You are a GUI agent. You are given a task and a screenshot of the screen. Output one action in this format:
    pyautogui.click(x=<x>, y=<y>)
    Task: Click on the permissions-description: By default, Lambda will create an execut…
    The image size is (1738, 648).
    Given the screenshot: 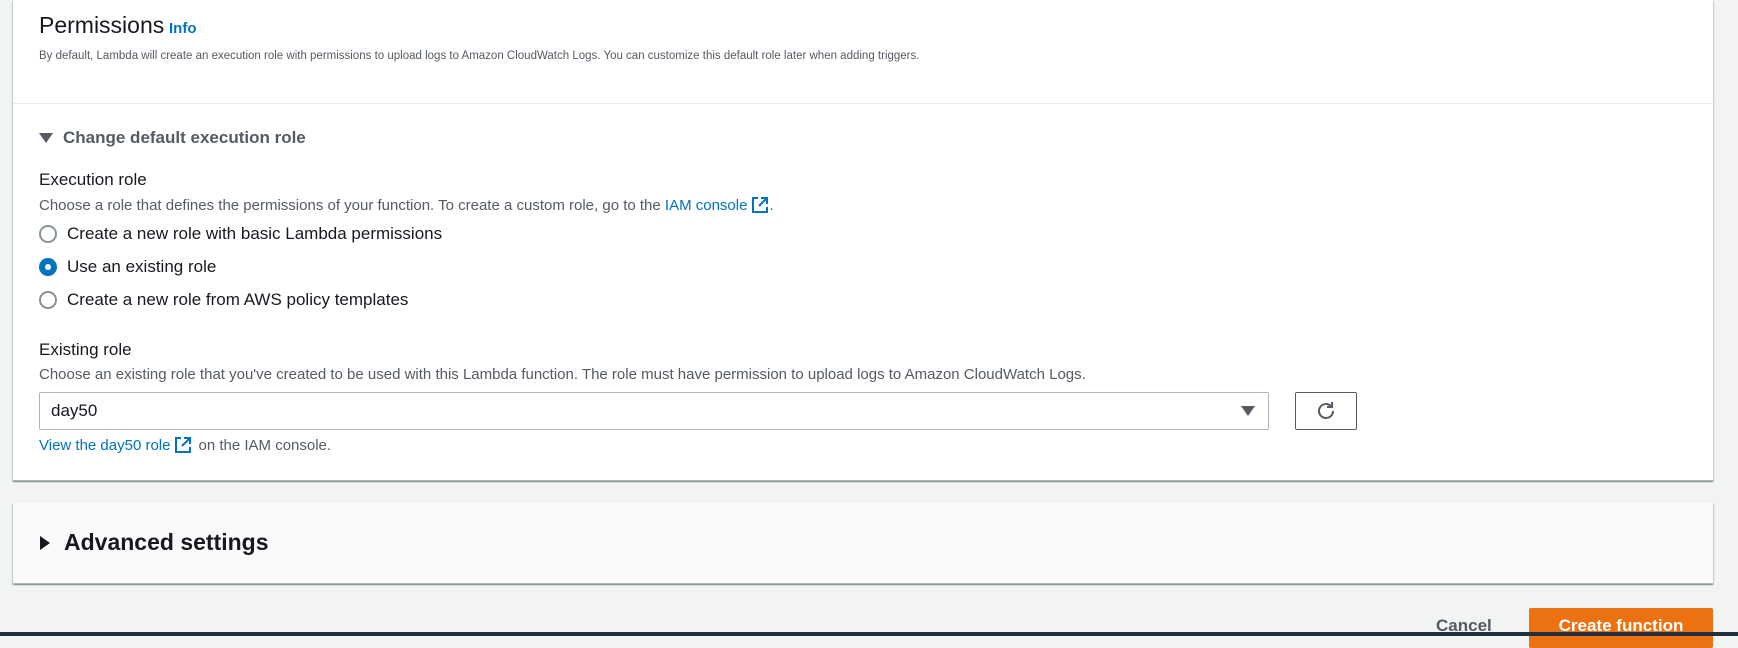 What is the action you would take?
    pyautogui.click(x=479, y=56)
    